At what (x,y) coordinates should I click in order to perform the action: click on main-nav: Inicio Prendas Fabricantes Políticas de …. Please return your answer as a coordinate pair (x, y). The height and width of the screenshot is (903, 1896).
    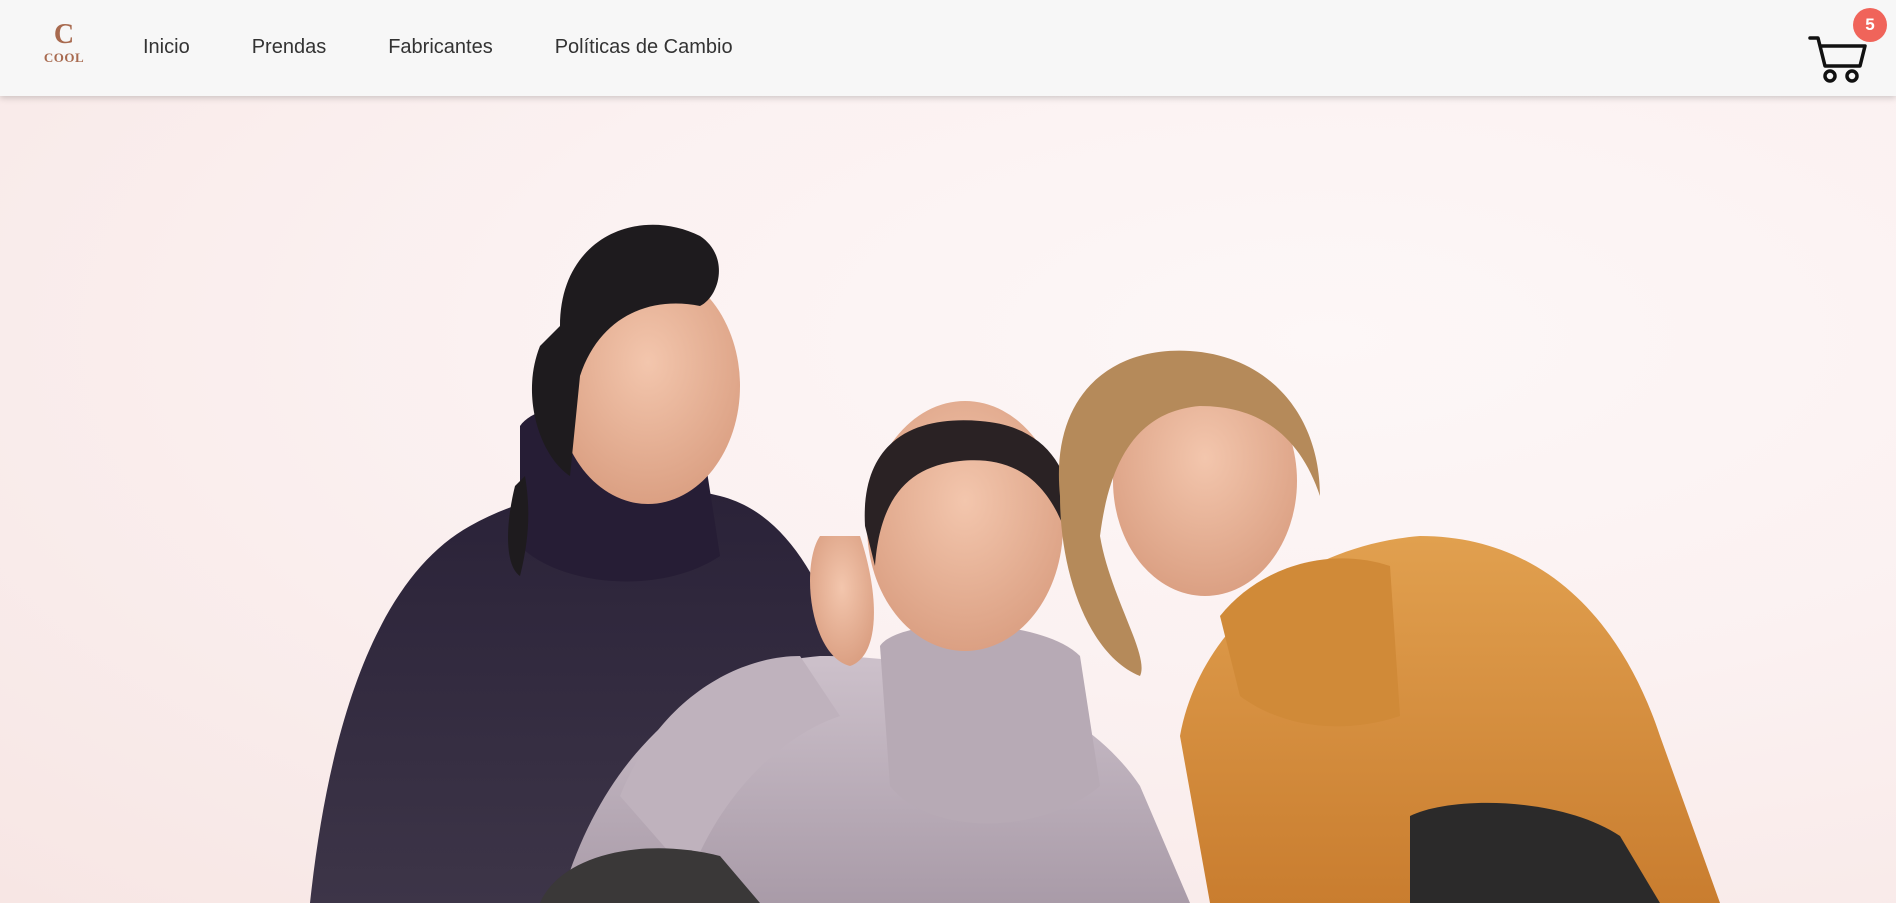
    Looking at the image, I should click on (469, 47).